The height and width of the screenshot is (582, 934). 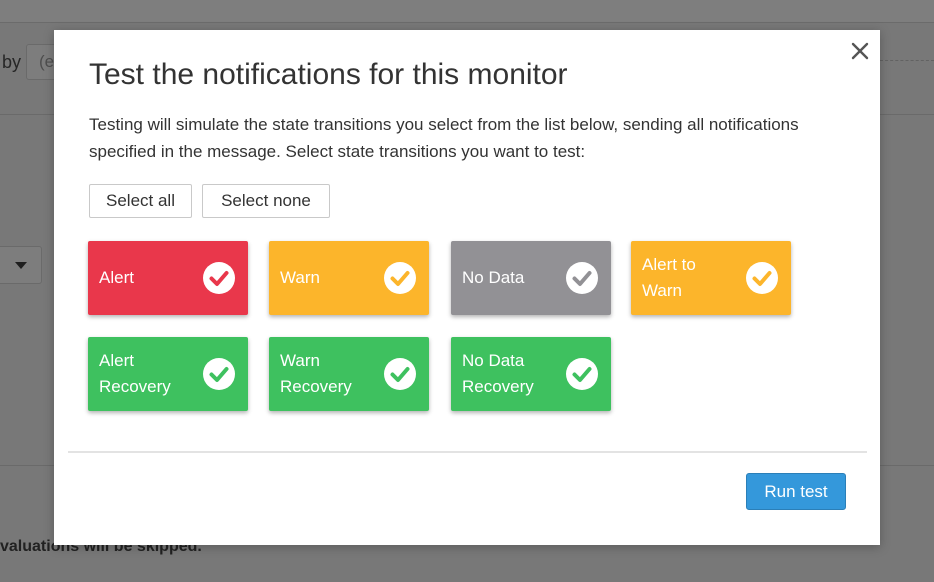 I want to click on tile-no-data: No Data, so click(x=531, y=278).